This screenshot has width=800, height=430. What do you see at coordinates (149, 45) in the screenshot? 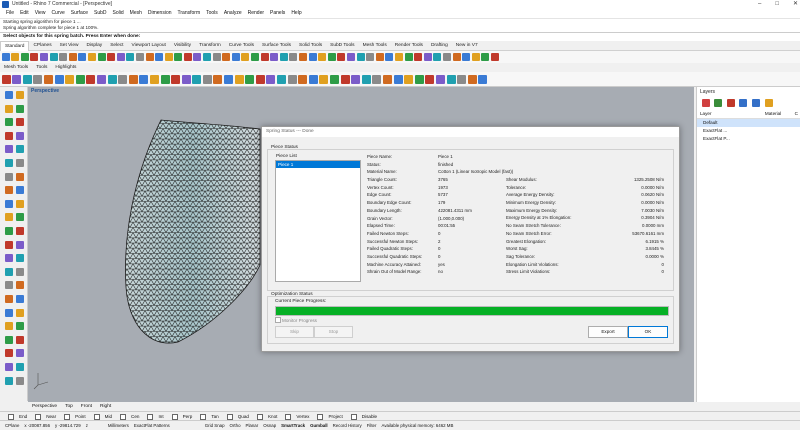
I see `tab-viewport-layout: Viewport Layout` at bounding box center [149, 45].